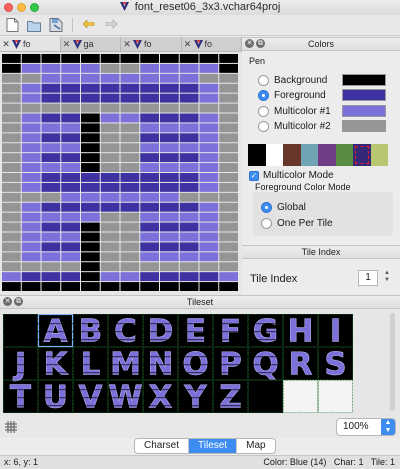 Image resolution: width=400 pixels, height=469 pixels. What do you see at coordinates (263, 111) in the screenshot?
I see `radio-button` at bounding box center [263, 111].